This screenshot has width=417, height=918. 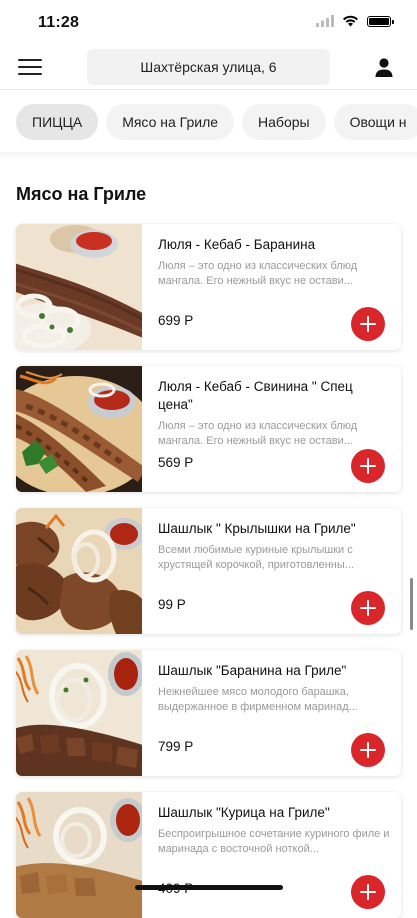 I want to click on home-indicator, so click(x=209, y=887).